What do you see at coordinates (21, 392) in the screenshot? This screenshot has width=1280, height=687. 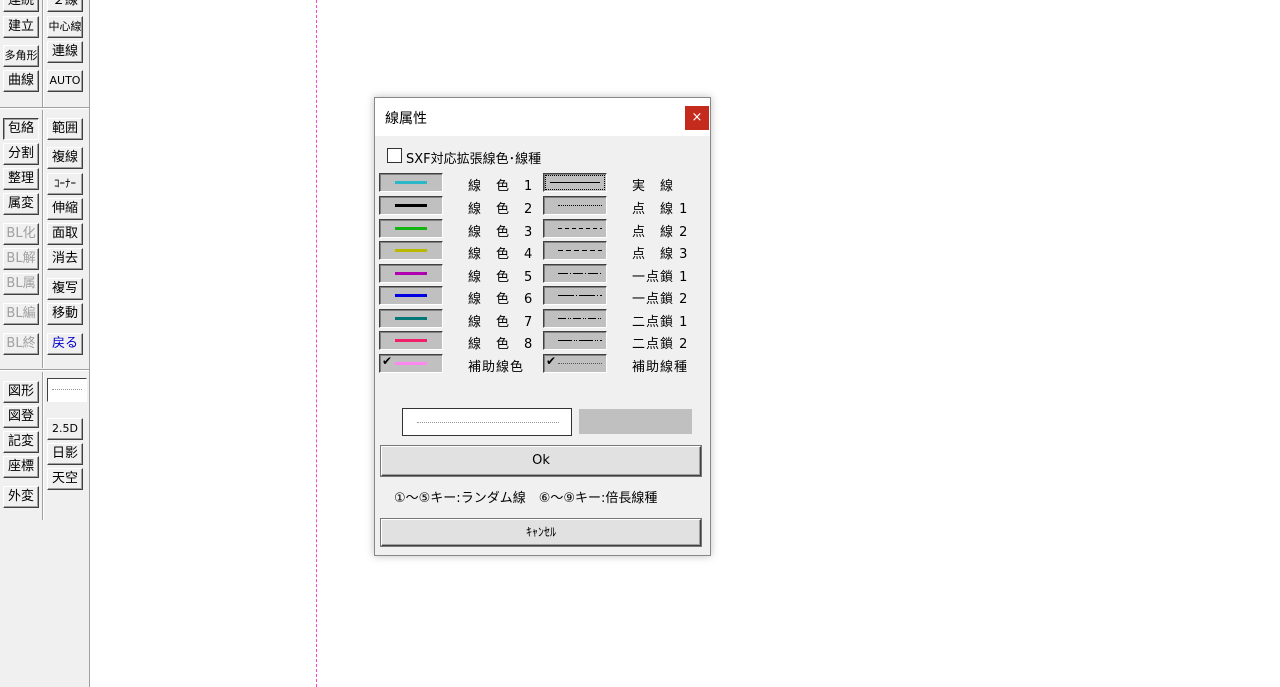 I see `toolbar-button: 図形` at bounding box center [21, 392].